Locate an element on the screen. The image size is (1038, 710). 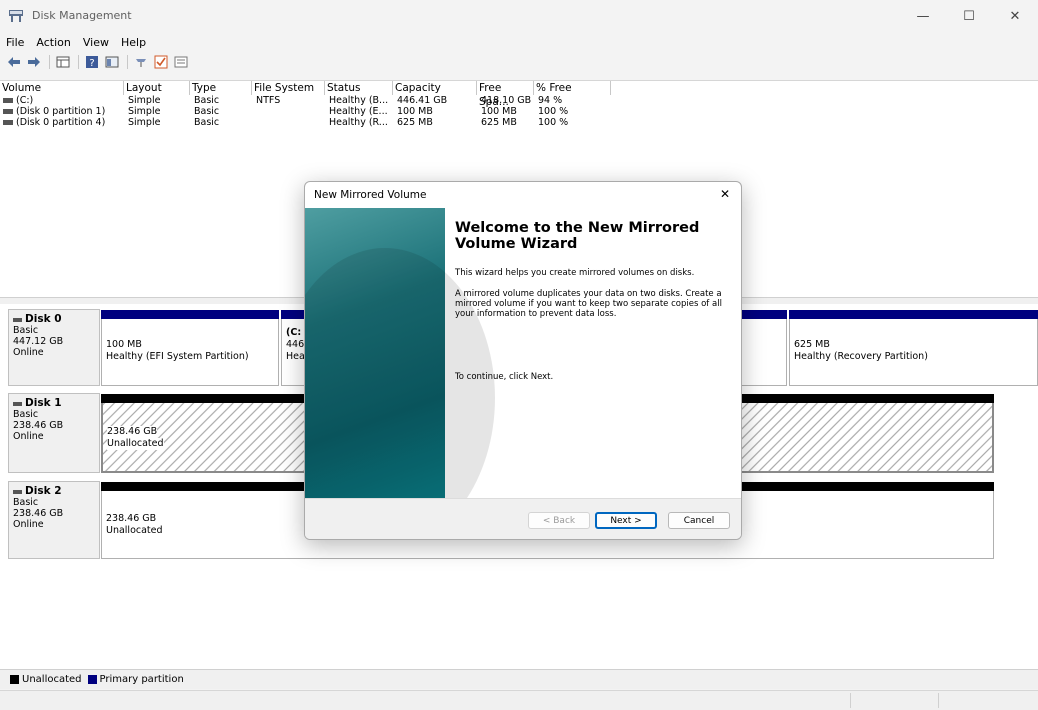
partition-status: Healthy (Recovery Partition) is located at coordinates (861, 356).